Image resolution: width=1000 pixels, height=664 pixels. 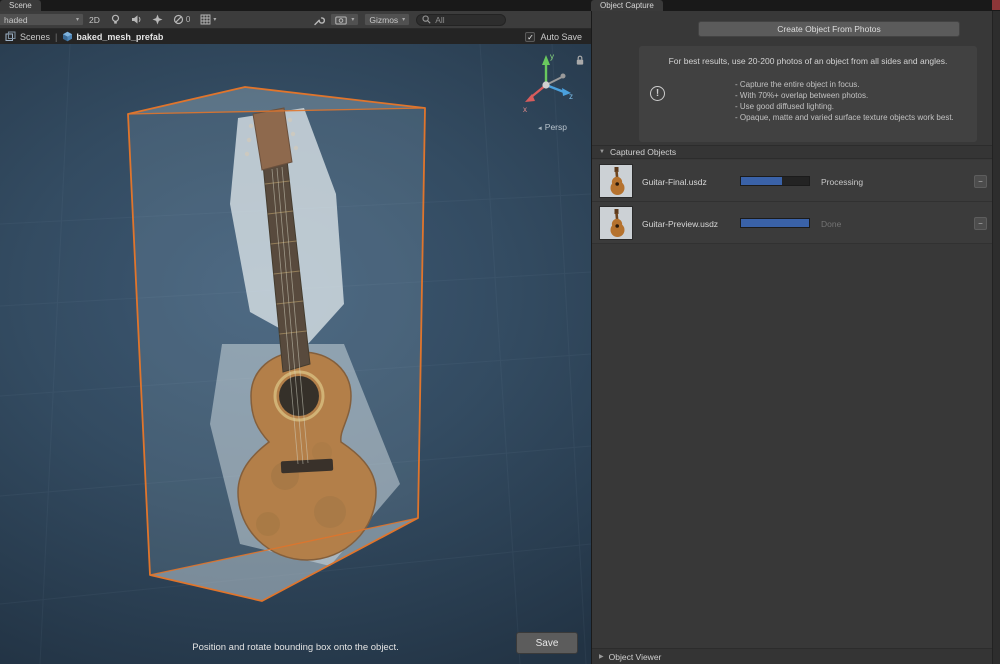 I want to click on object-viewer-header: Object Viewer, so click(x=635, y=656).